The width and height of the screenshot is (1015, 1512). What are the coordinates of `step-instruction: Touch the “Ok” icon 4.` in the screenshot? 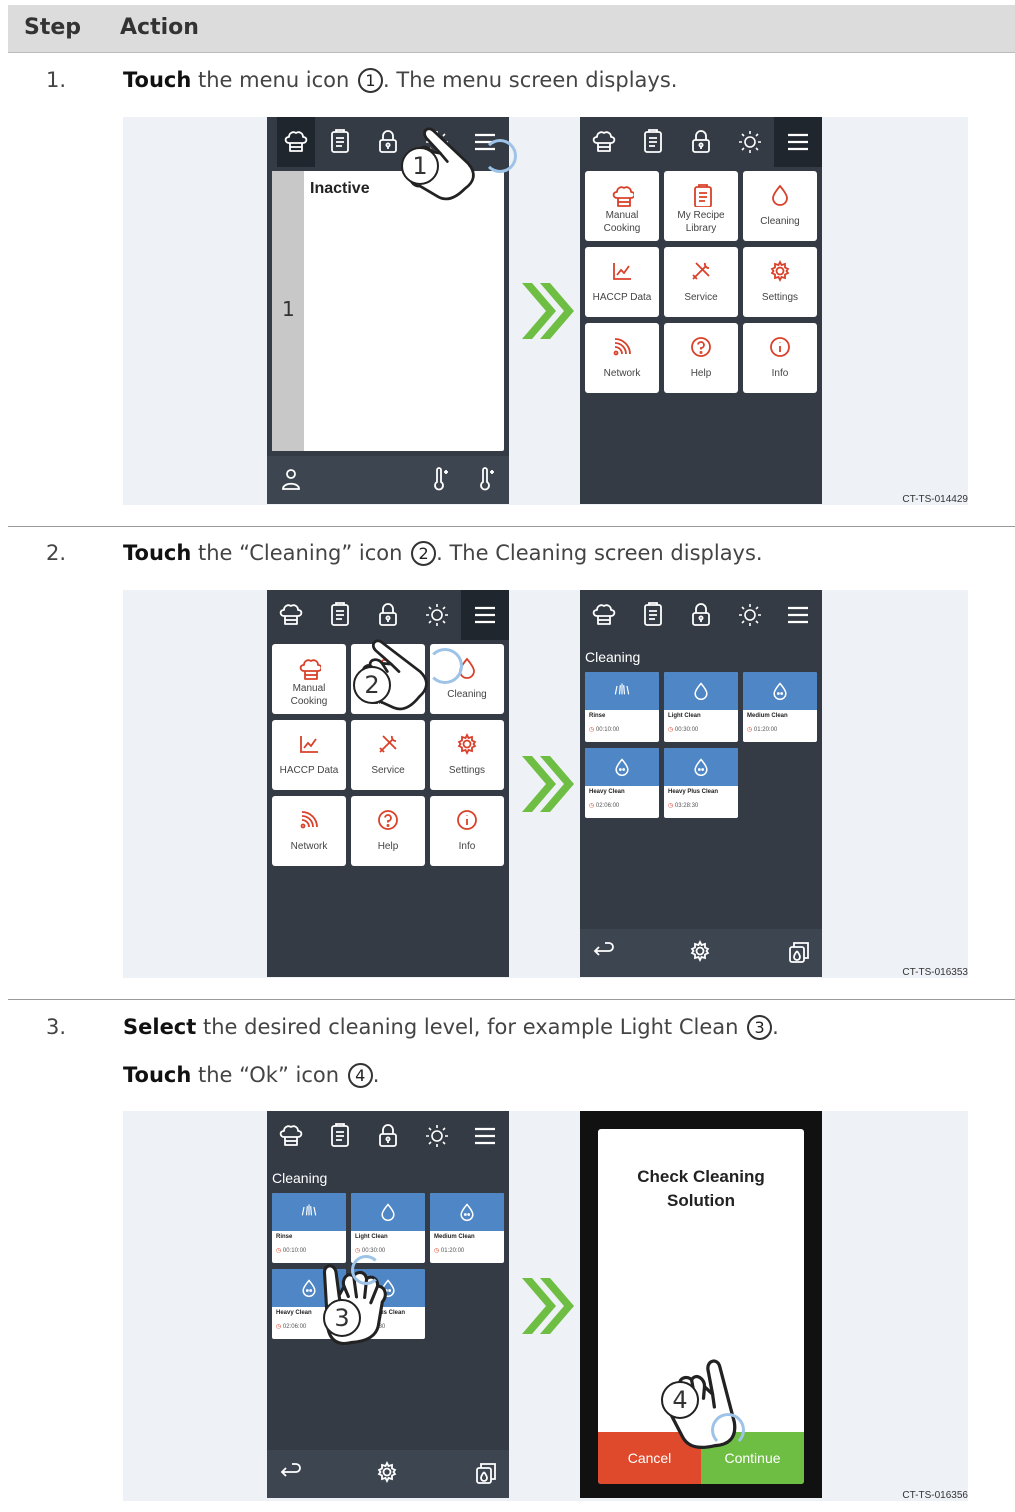 It's located at (251, 1075).